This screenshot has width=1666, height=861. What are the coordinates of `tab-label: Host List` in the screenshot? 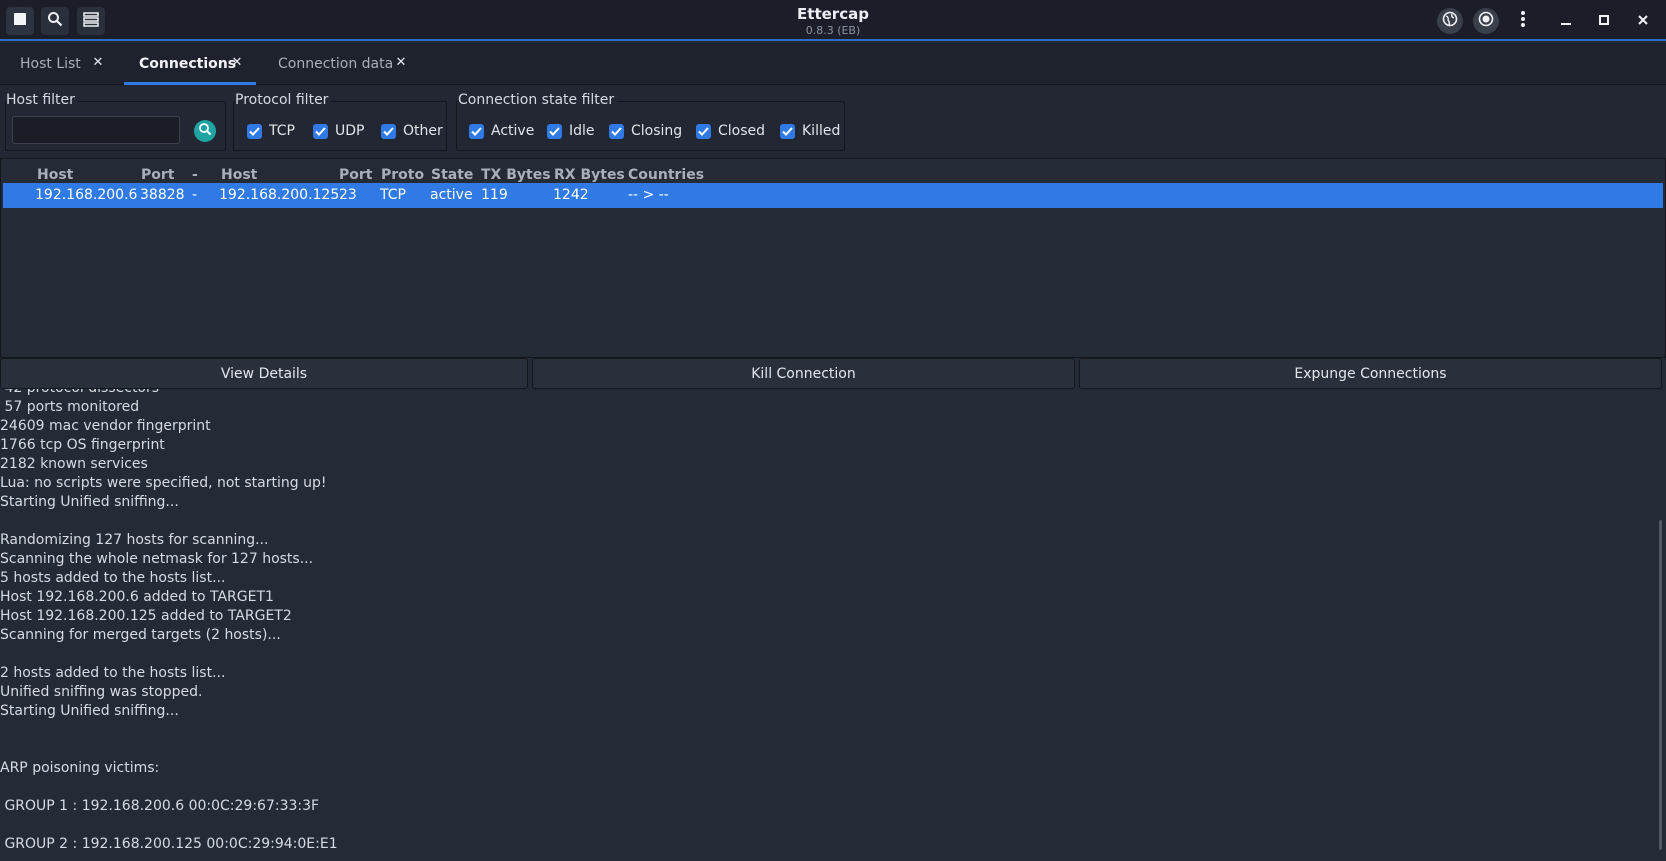 It's located at (50, 64).